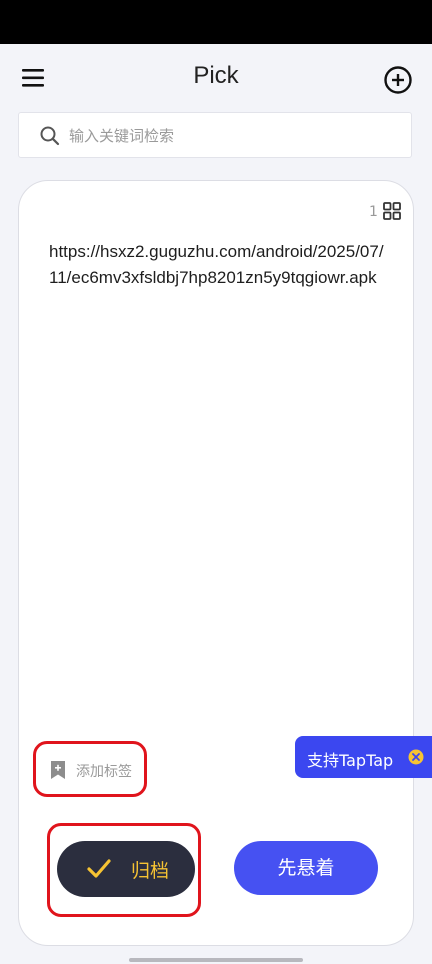 The height and width of the screenshot is (964, 432). What do you see at coordinates (373, 212) in the screenshot?
I see `page-count: 1` at bounding box center [373, 212].